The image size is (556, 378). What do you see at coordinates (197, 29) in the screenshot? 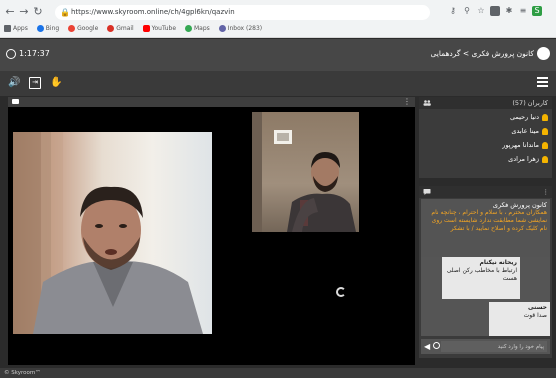
I see `bookmark-maps: Maps` at bounding box center [197, 29].